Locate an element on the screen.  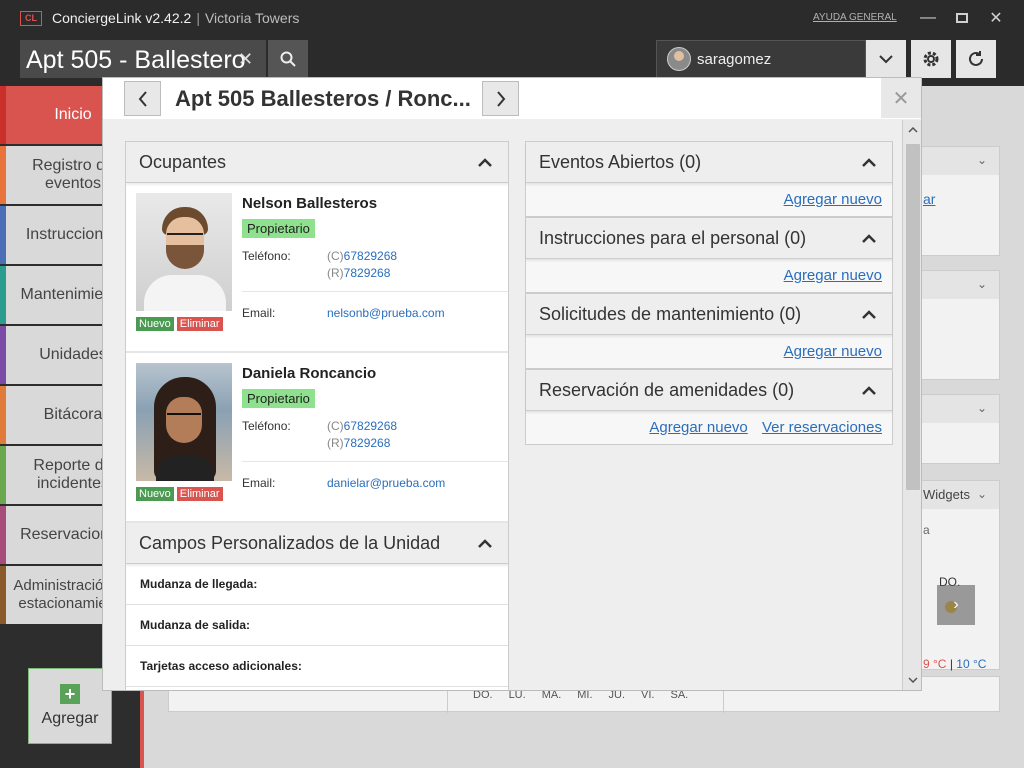
email-link: nelsonb@prueba.com is located at coordinates (386, 313).